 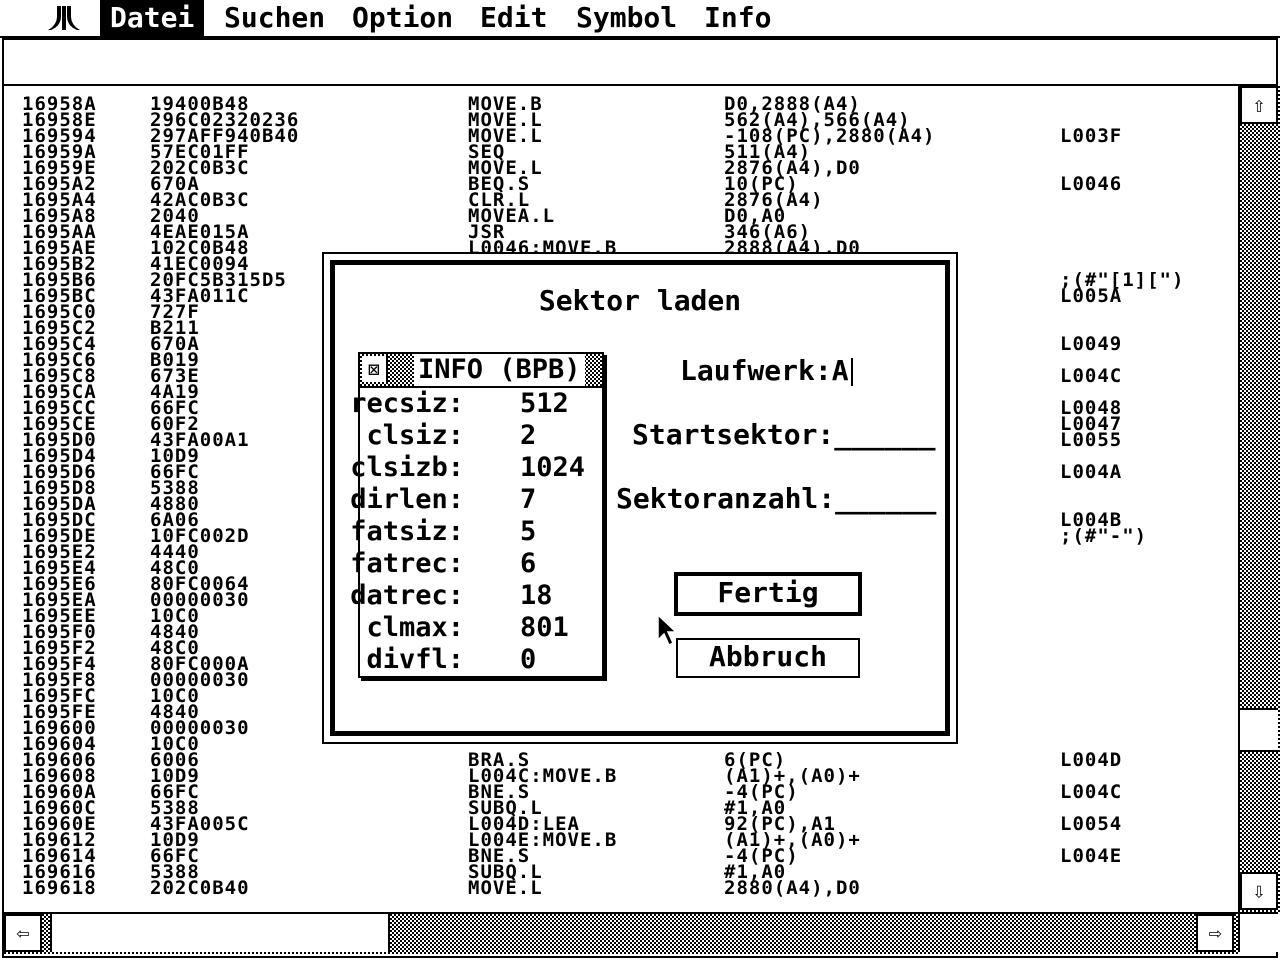 I want to click on info-row: clmax: 801, so click(x=480, y=628).